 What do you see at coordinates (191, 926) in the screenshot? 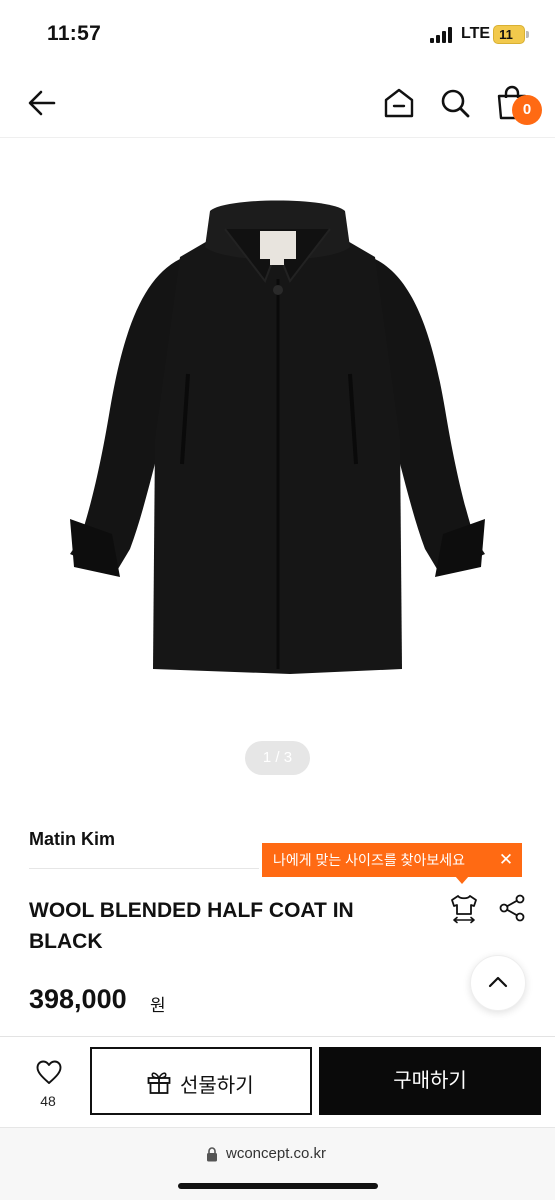
I see `product-name: WOOL BLENDED HALF COAT IN BLACK` at bounding box center [191, 926].